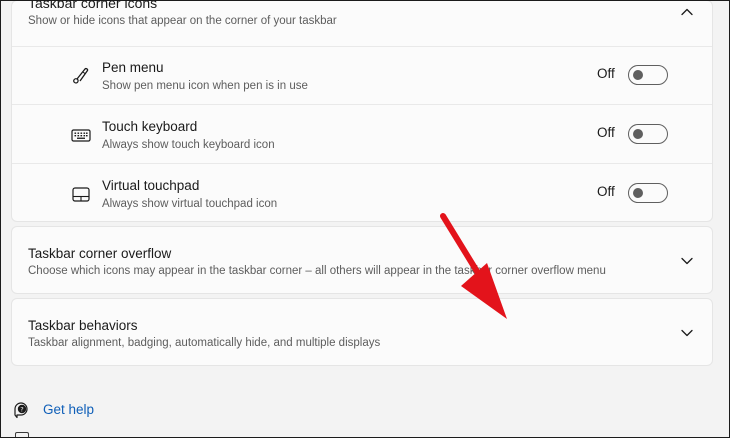  Describe the element at coordinates (93, 5) in the screenshot. I see `group-title: Taskbar corner icons` at that location.